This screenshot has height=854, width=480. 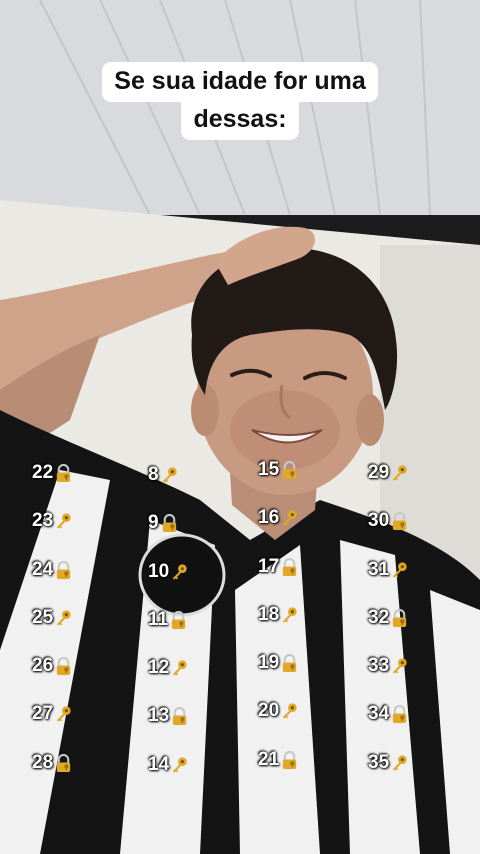 What do you see at coordinates (269, 469) in the screenshot?
I see `age-number: 15` at bounding box center [269, 469].